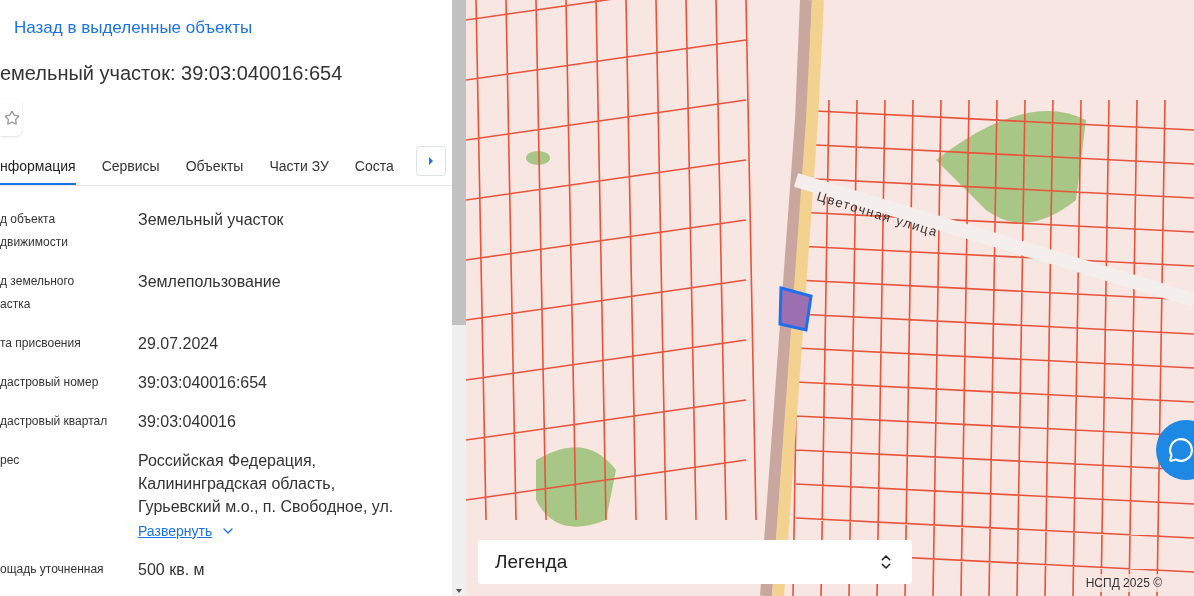 The image size is (1194, 596). I want to click on favorite-button, so click(11, 117).